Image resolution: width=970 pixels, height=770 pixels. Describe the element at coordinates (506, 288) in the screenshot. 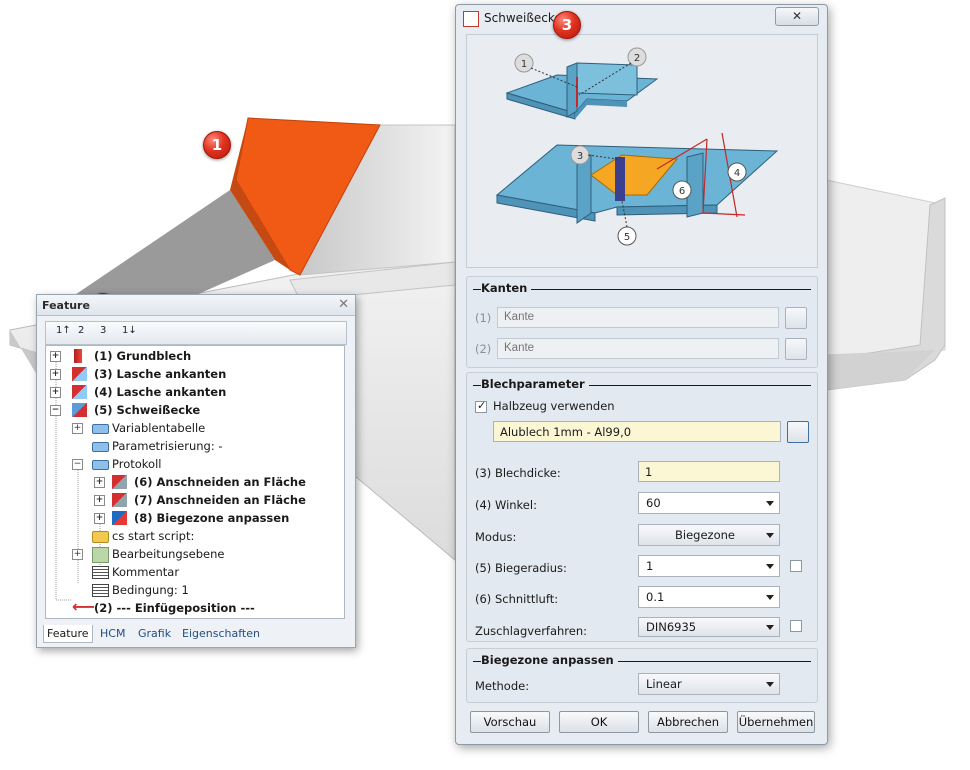

I see `kanten-title: Kanten` at that location.